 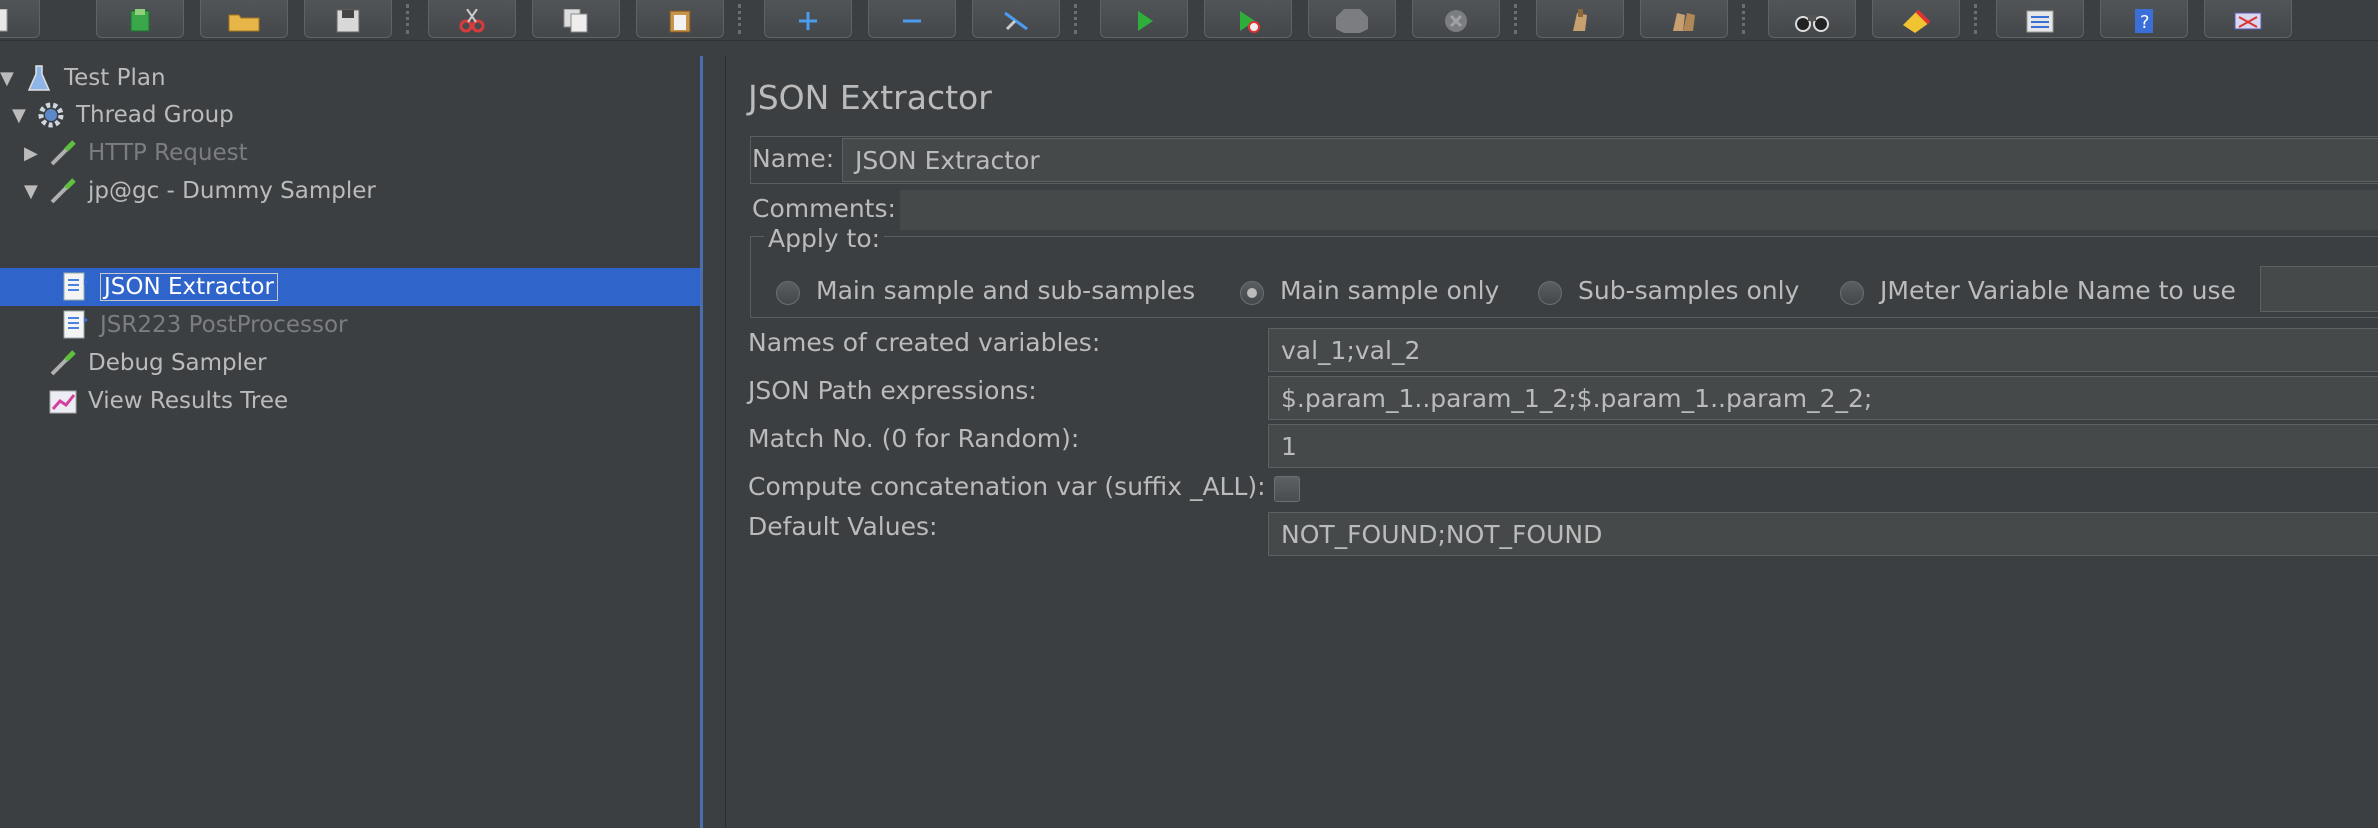 I want to click on cut-button, so click(x=472, y=19).